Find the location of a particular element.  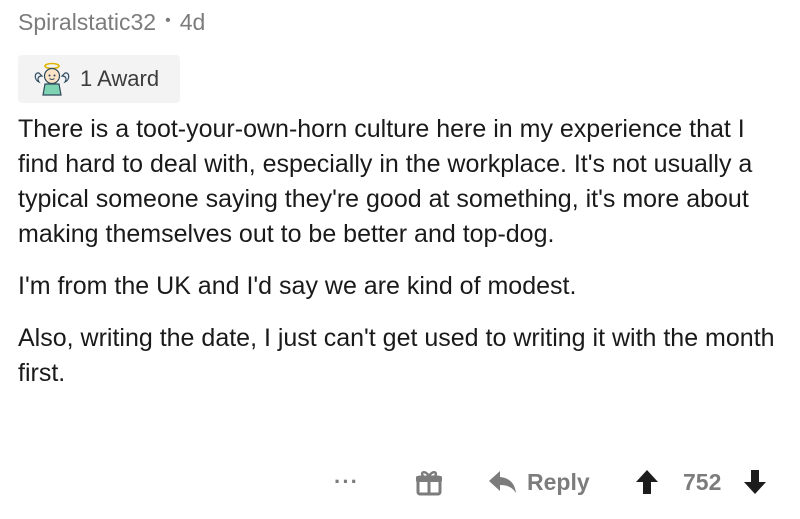

reply-label: Reply is located at coordinates (558, 481).